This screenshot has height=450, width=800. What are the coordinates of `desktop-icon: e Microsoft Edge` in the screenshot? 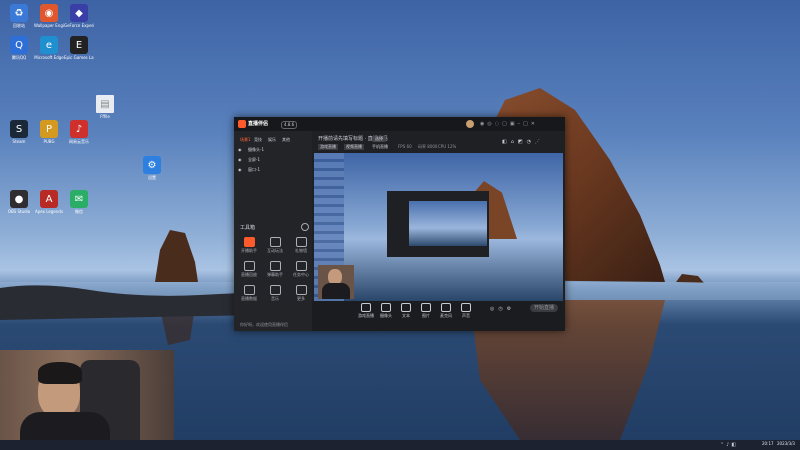 It's located at (49, 48).